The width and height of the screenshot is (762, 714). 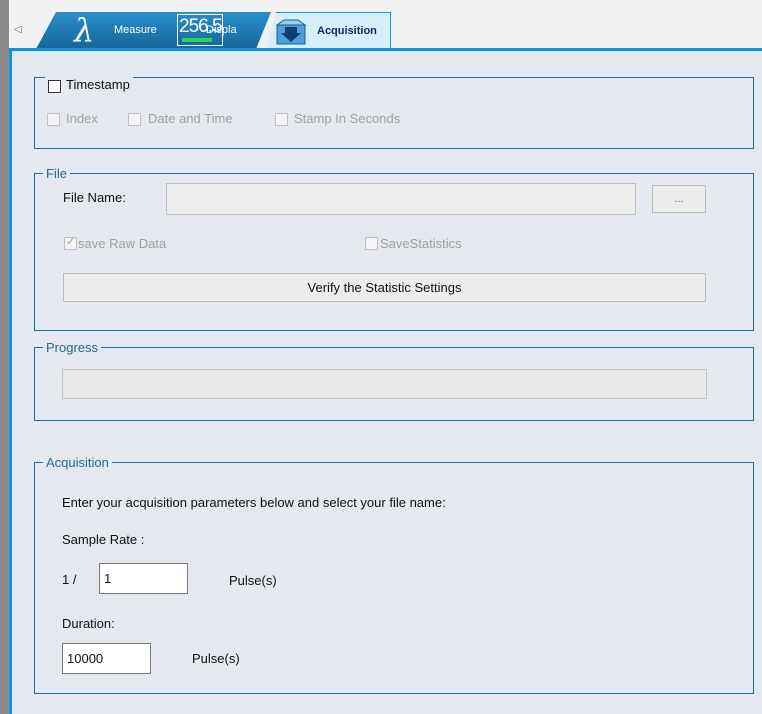 What do you see at coordinates (56, 173) in the screenshot?
I see `file-legend: File` at bounding box center [56, 173].